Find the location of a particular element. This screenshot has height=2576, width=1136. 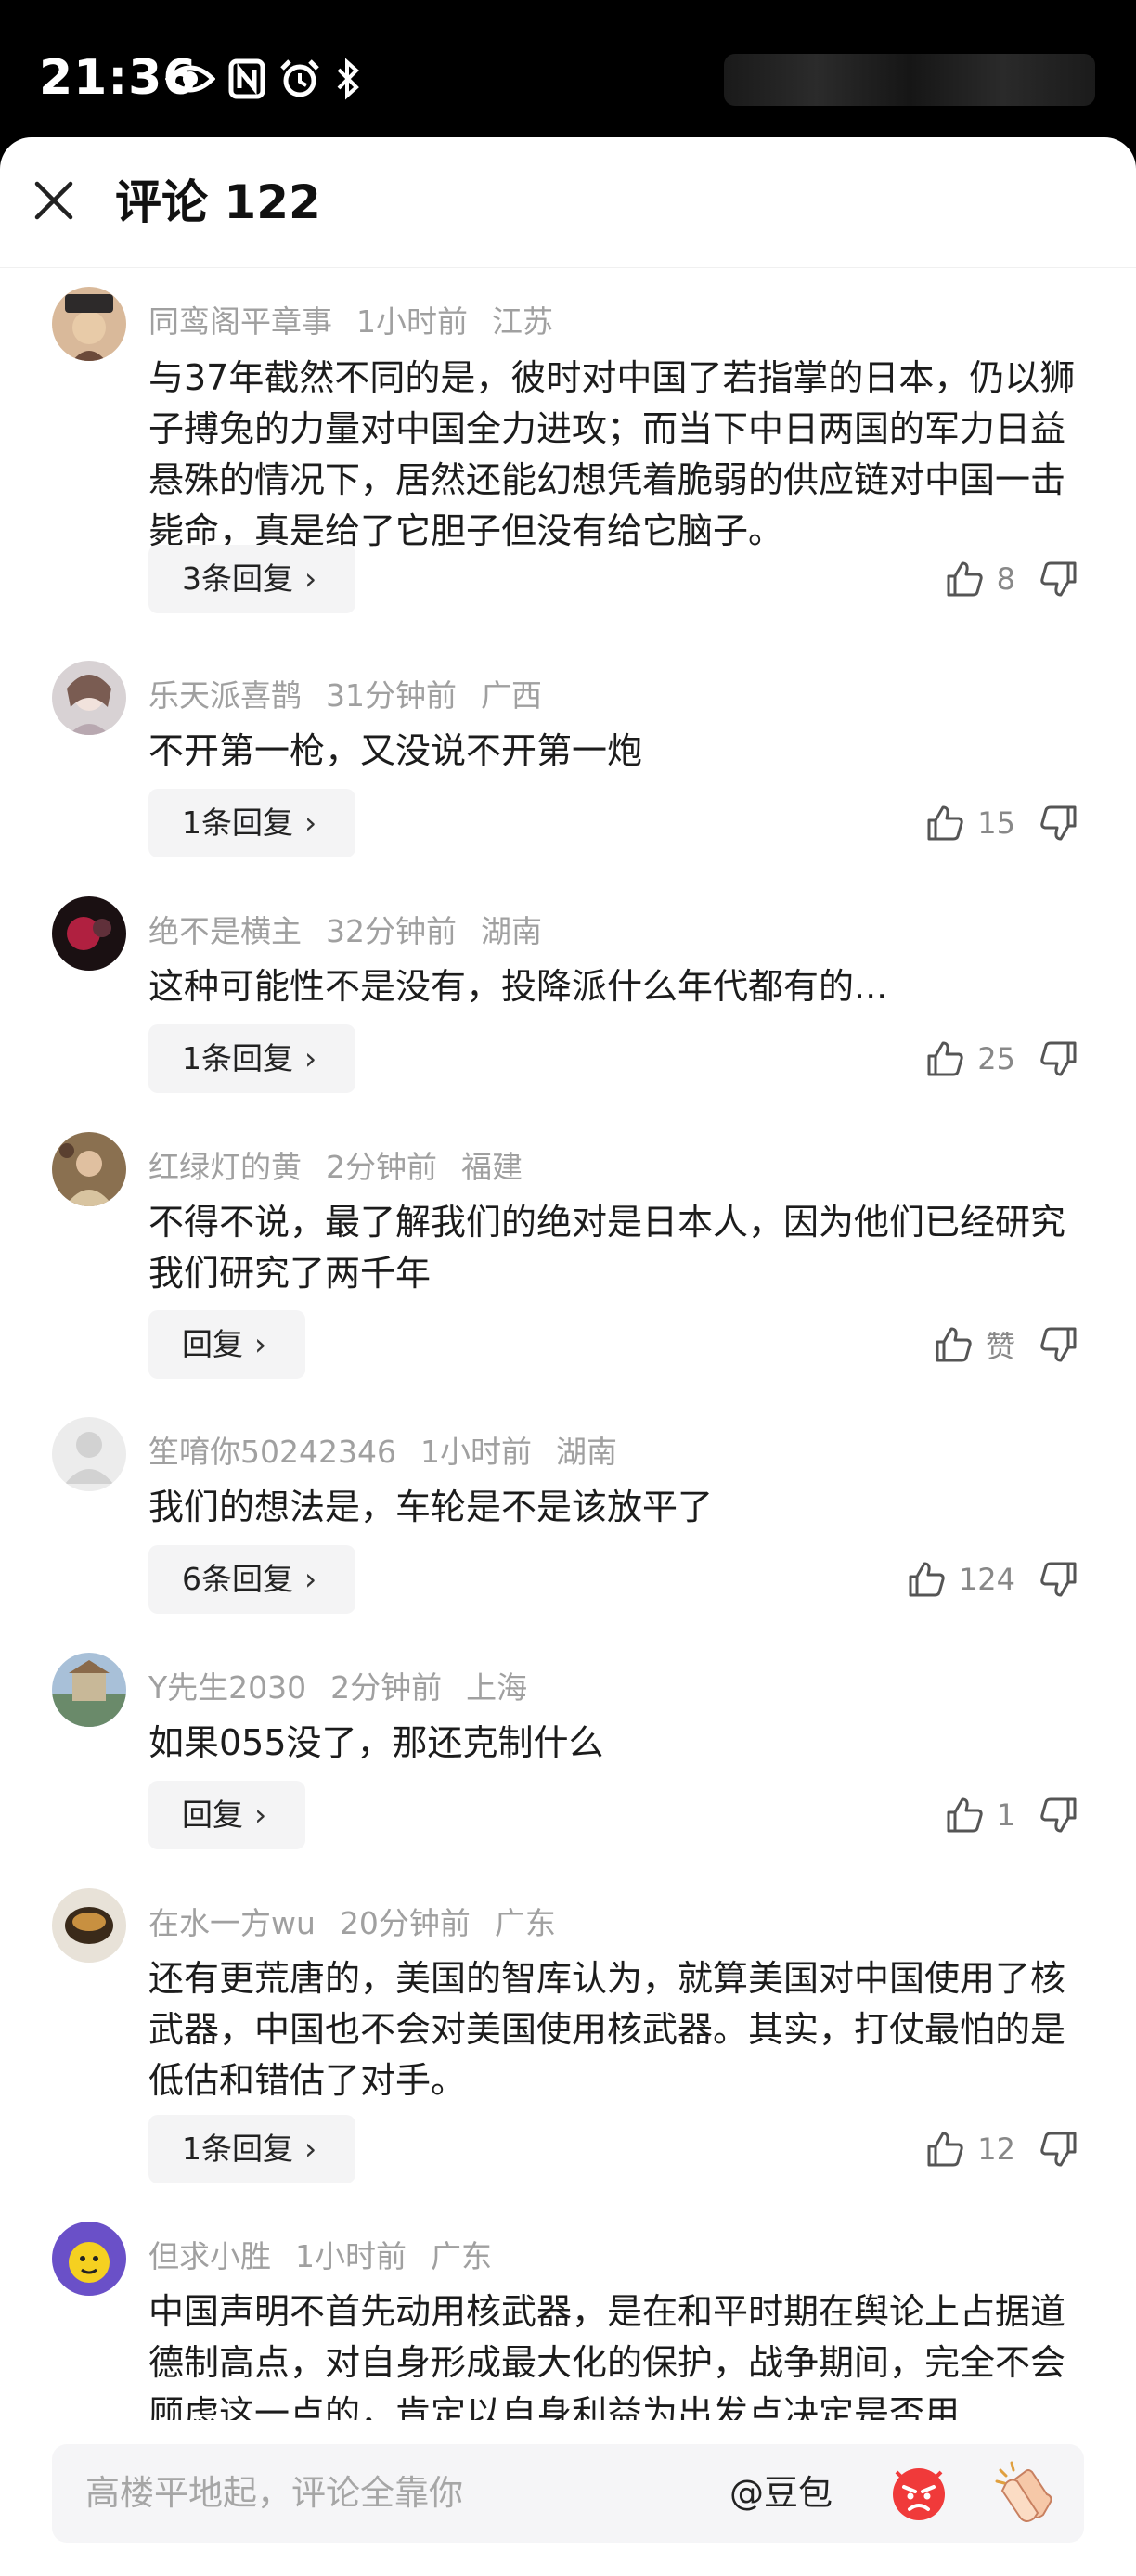

comment-text: 如果055没了，那还克制什么 is located at coordinates (617, 1744).